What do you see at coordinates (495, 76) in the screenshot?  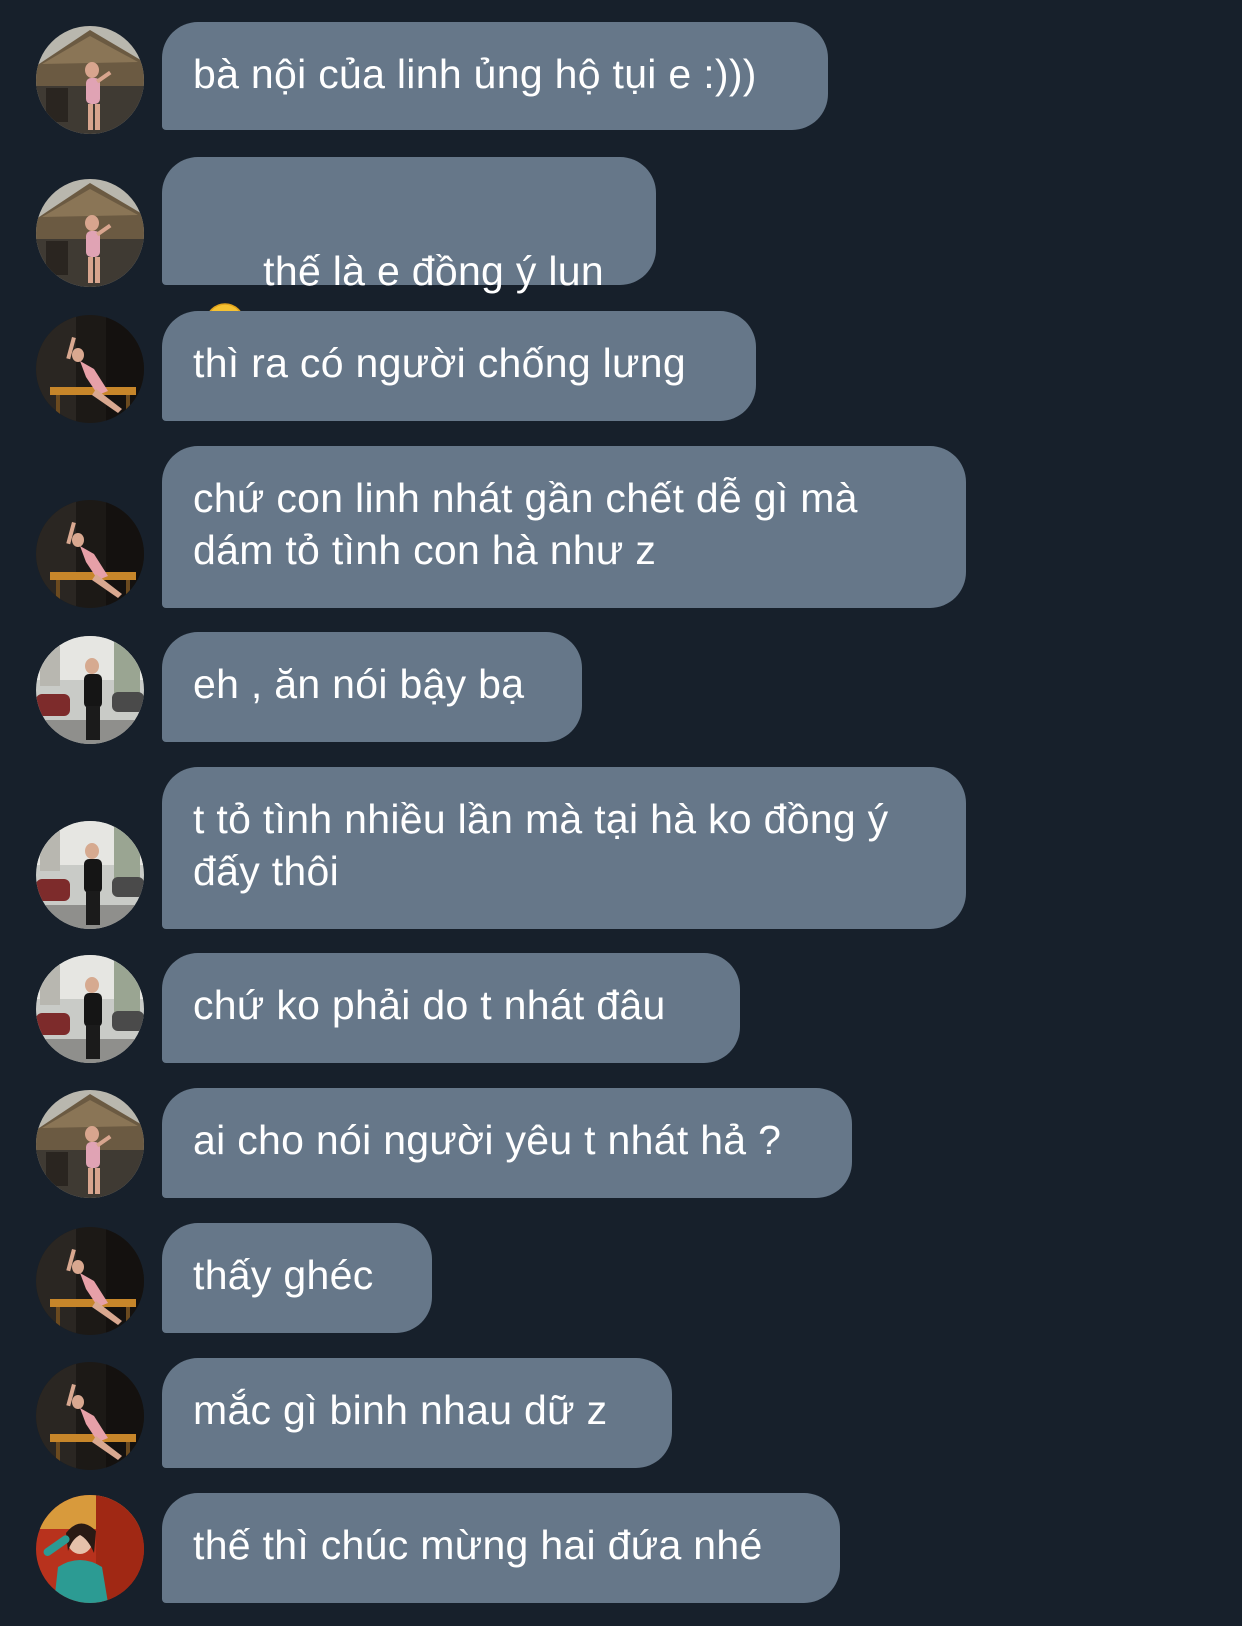 I see `message-bubble: bà nội của linh ủng hộ tụi e :)))` at bounding box center [495, 76].